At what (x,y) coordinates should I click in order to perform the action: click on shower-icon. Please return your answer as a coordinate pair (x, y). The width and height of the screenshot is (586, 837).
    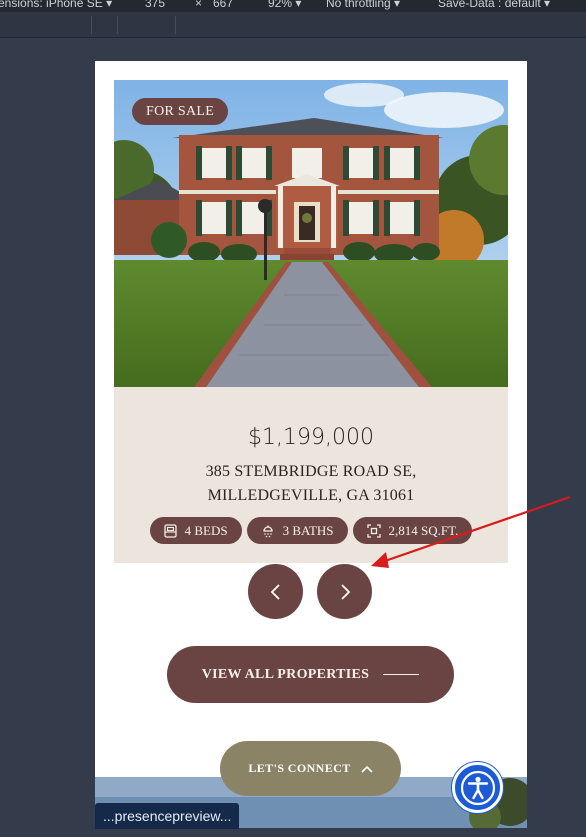
    Looking at the image, I should click on (267, 531).